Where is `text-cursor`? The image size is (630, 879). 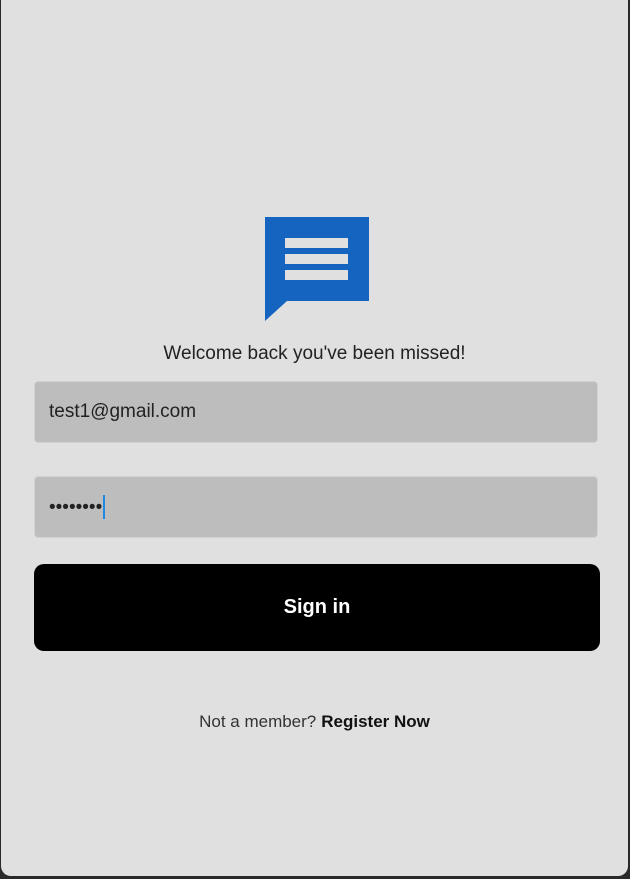 text-cursor is located at coordinates (104, 507).